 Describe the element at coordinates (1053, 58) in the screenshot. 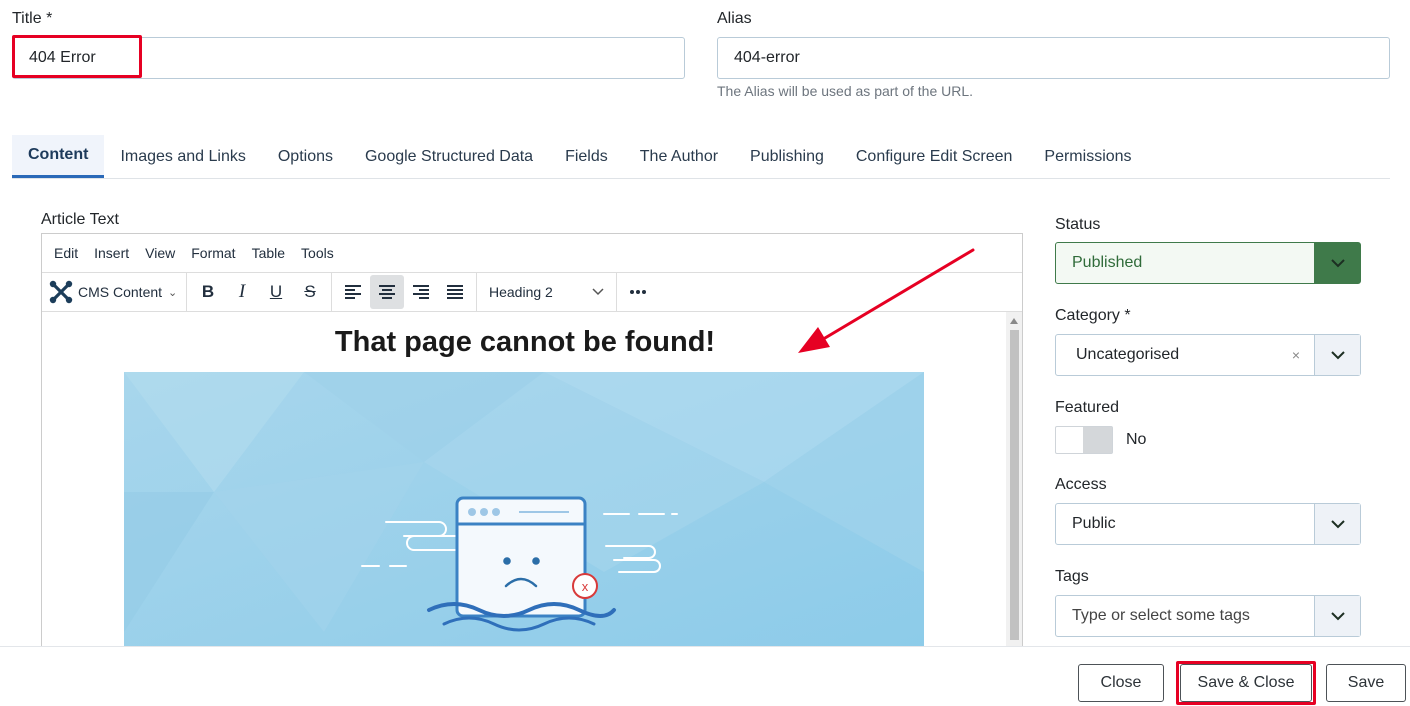

I see `alias-input: 404-error` at that location.